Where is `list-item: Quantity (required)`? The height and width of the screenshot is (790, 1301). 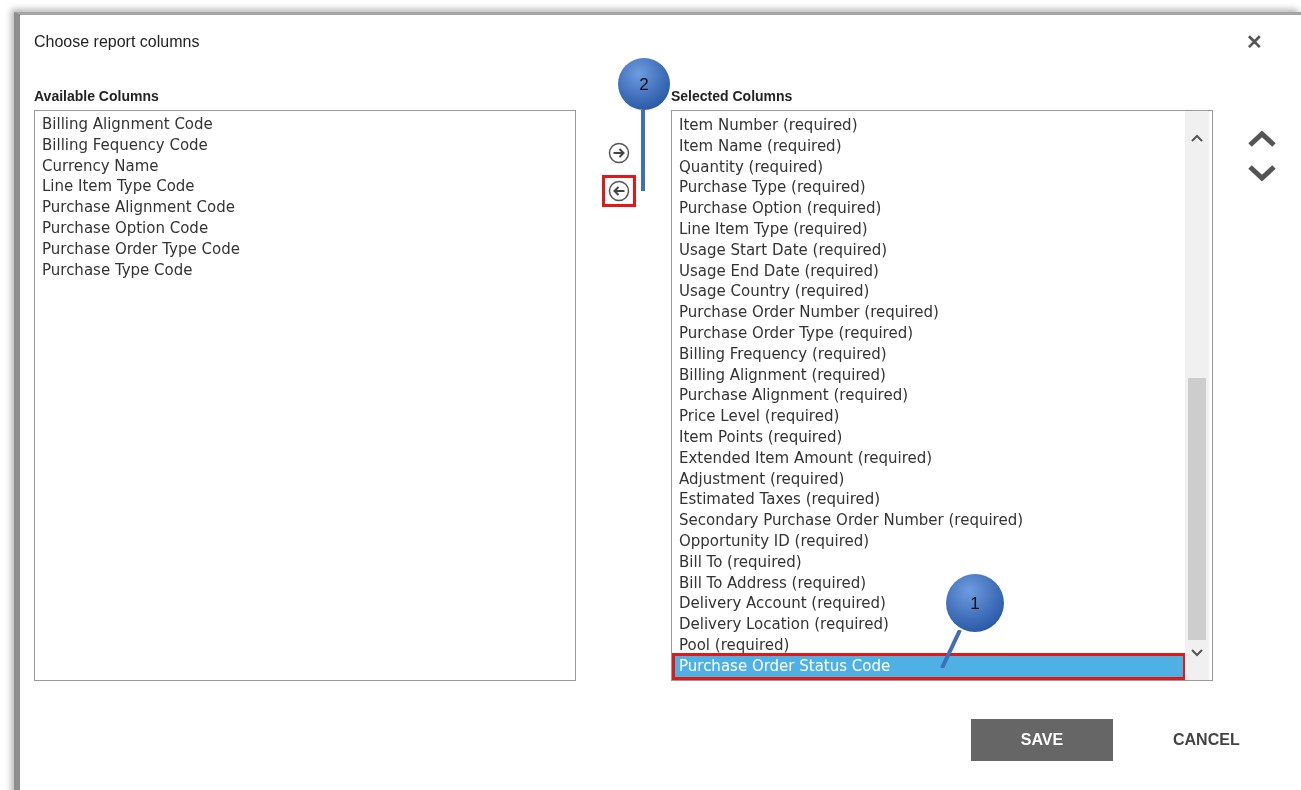 list-item: Quantity (required) is located at coordinates (749, 167).